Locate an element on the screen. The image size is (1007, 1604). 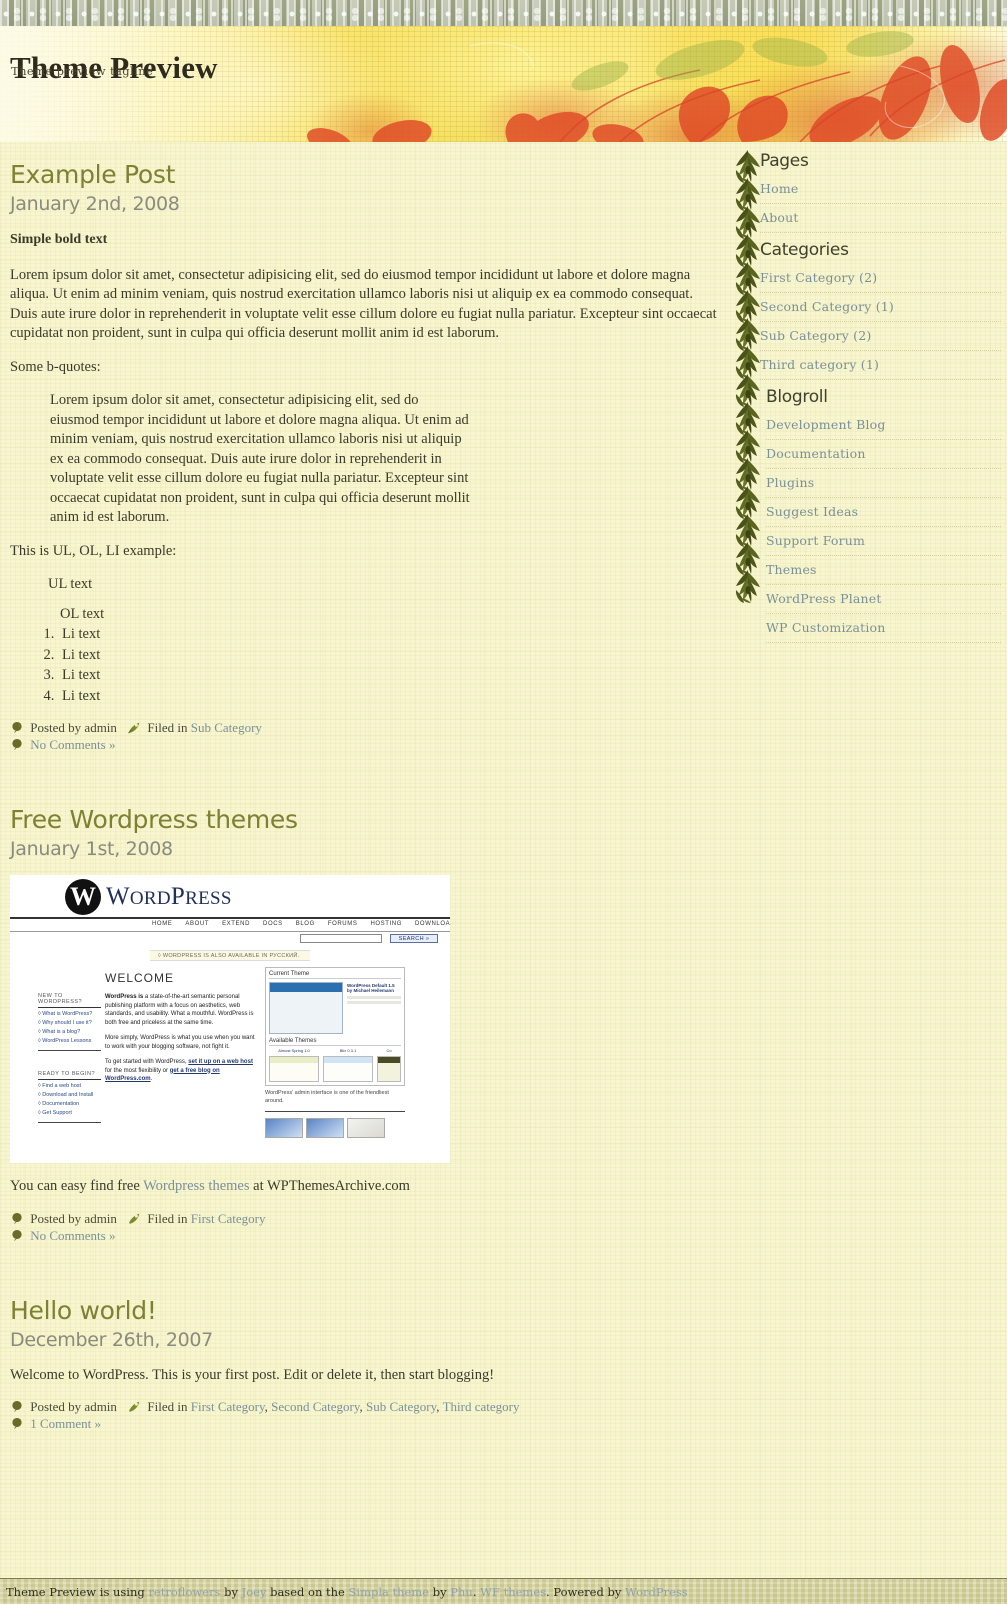
wordpress-logo-icon: W is located at coordinates (83, 897).